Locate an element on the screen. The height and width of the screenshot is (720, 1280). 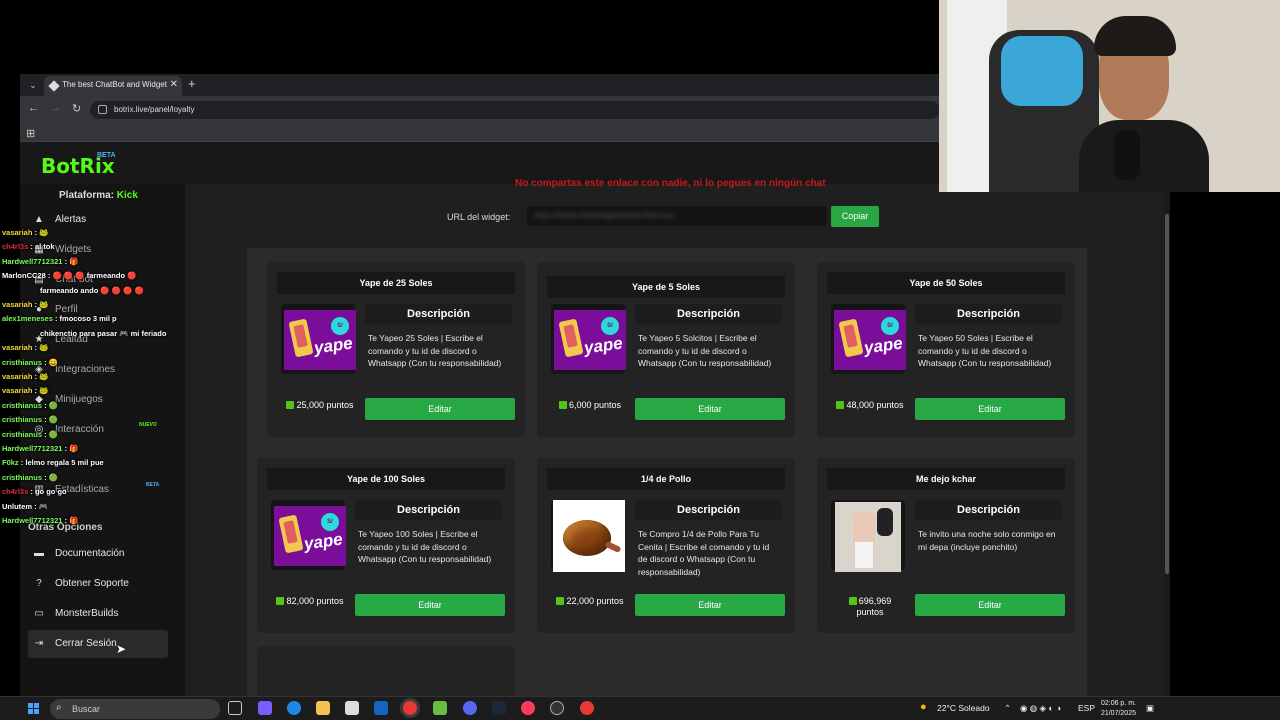
weather-text: 22°C Soleado is located at coordinates (963, 708).